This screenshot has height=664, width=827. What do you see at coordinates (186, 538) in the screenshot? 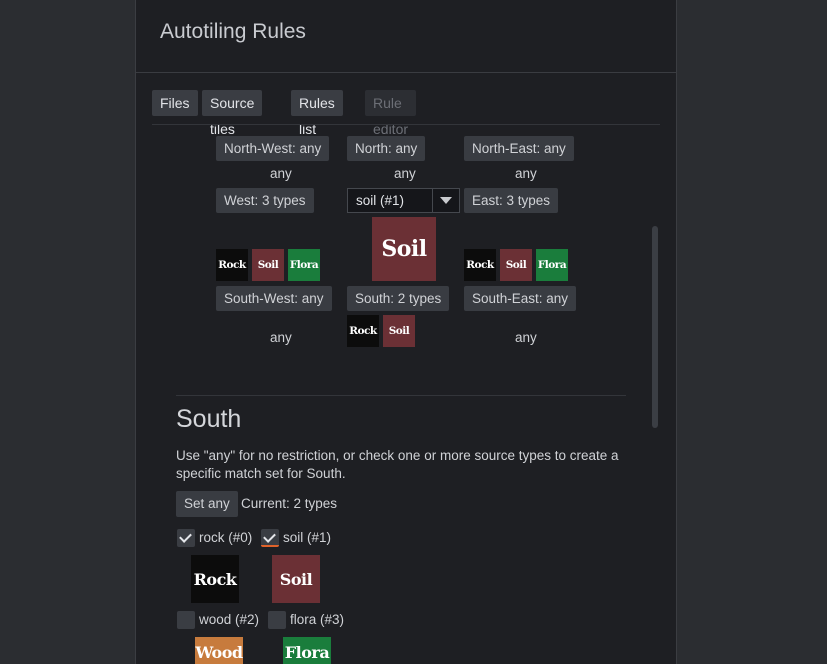
I see `rock-checkbox` at bounding box center [186, 538].